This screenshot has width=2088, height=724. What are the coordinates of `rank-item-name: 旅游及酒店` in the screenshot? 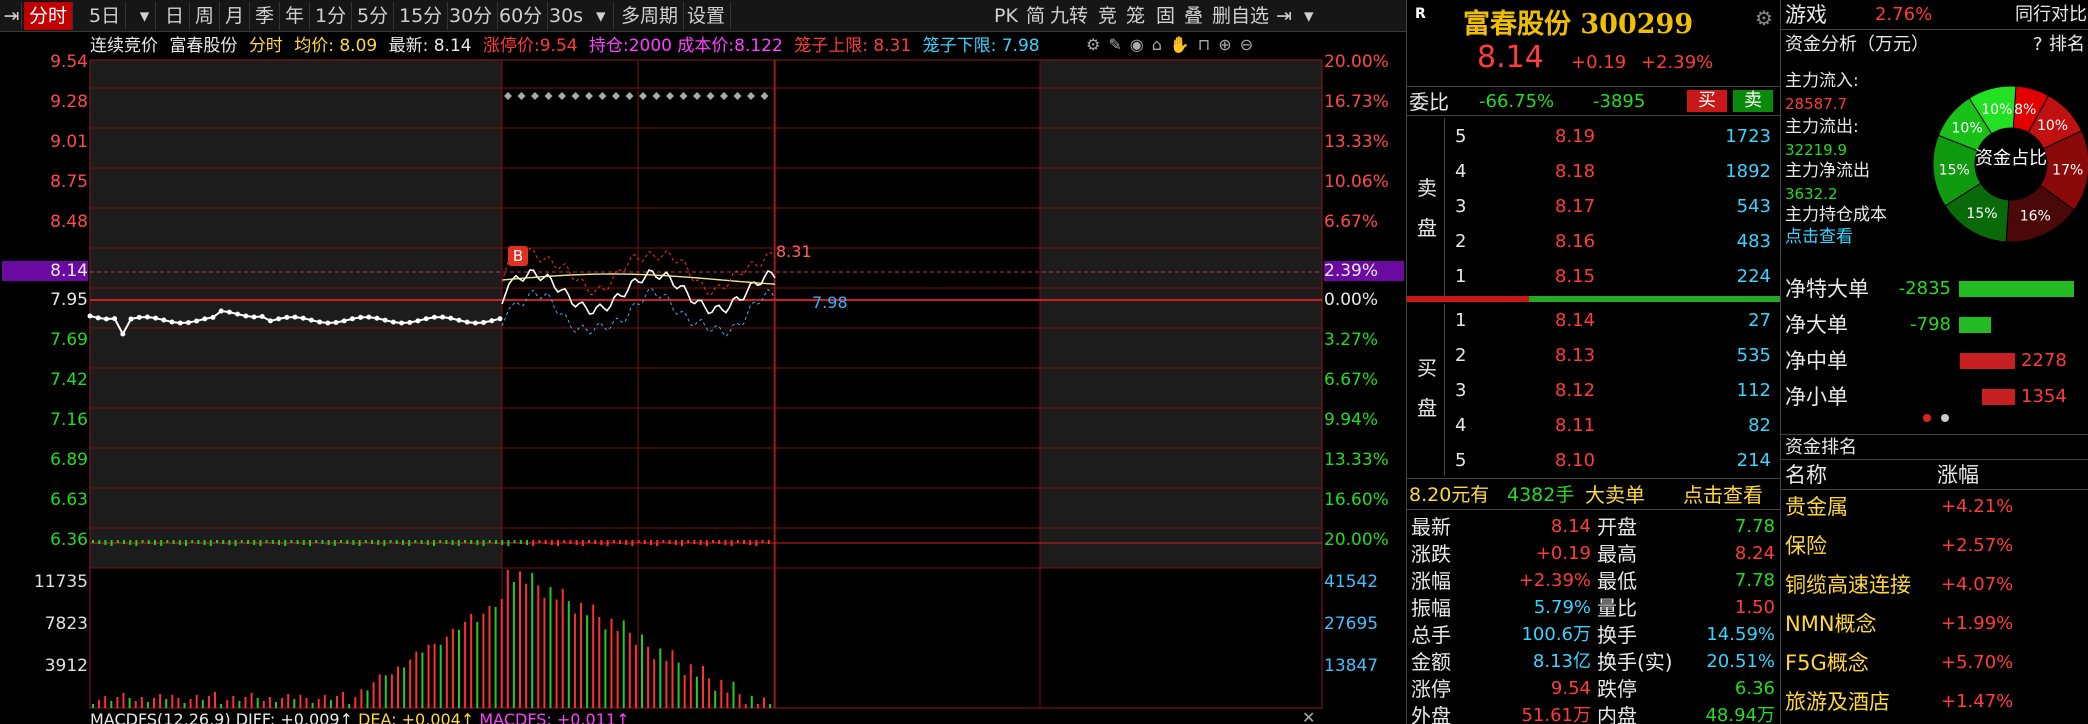 It's located at (1837, 702).